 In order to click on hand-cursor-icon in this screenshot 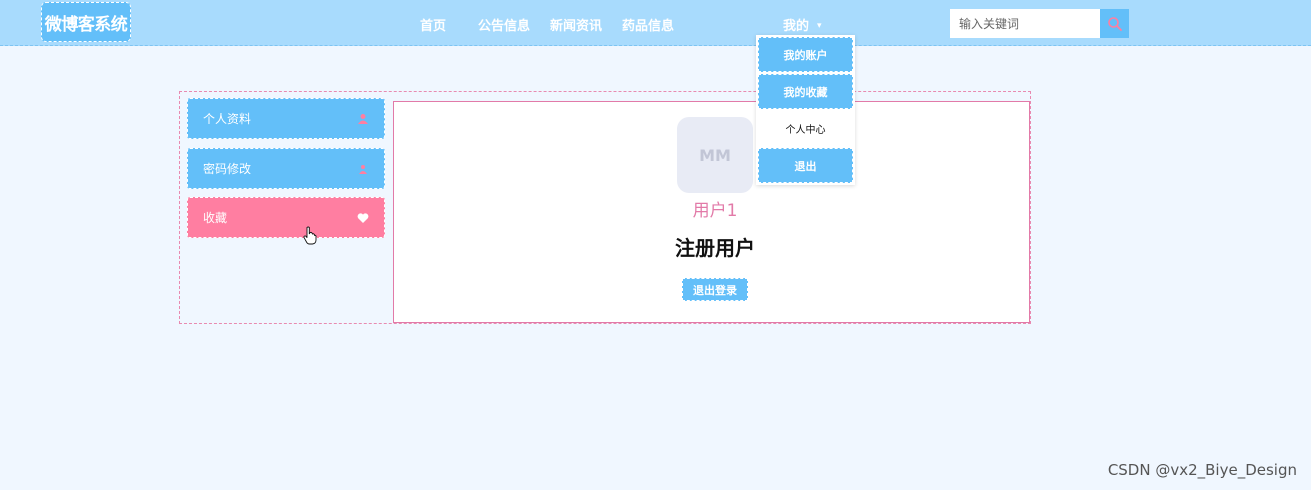, I will do `click(310, 235)`.